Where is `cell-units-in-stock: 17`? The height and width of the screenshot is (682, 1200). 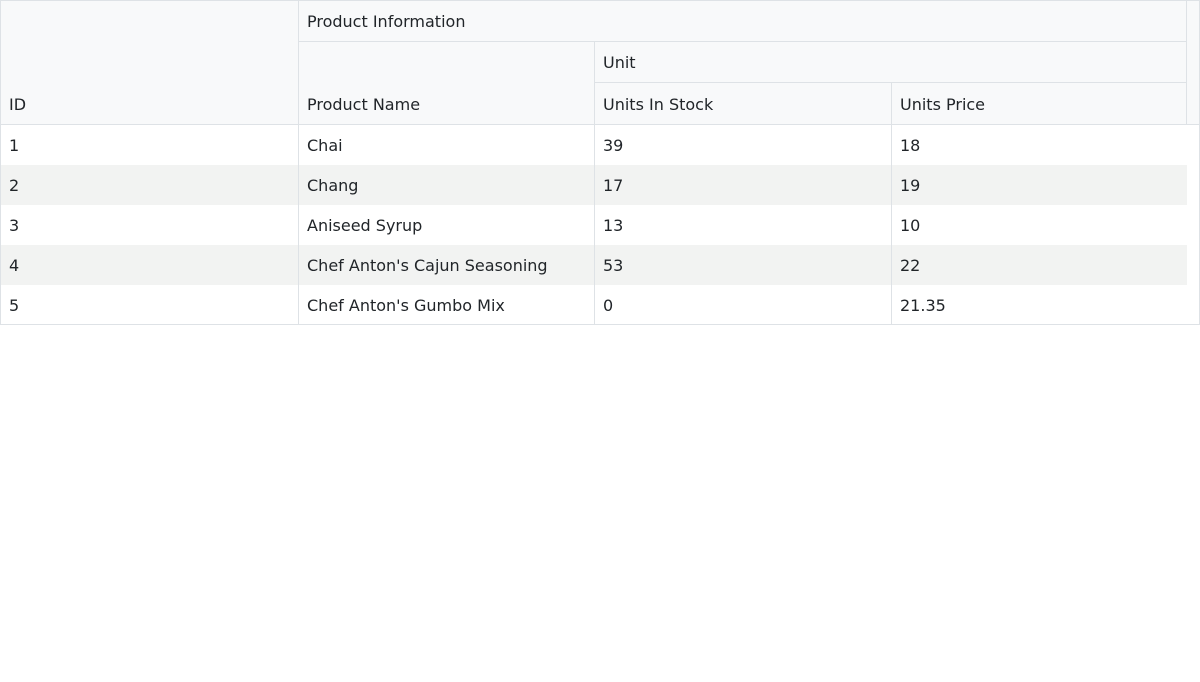
cell-units-in-stock: 17 is located at coordinates (743, 185).